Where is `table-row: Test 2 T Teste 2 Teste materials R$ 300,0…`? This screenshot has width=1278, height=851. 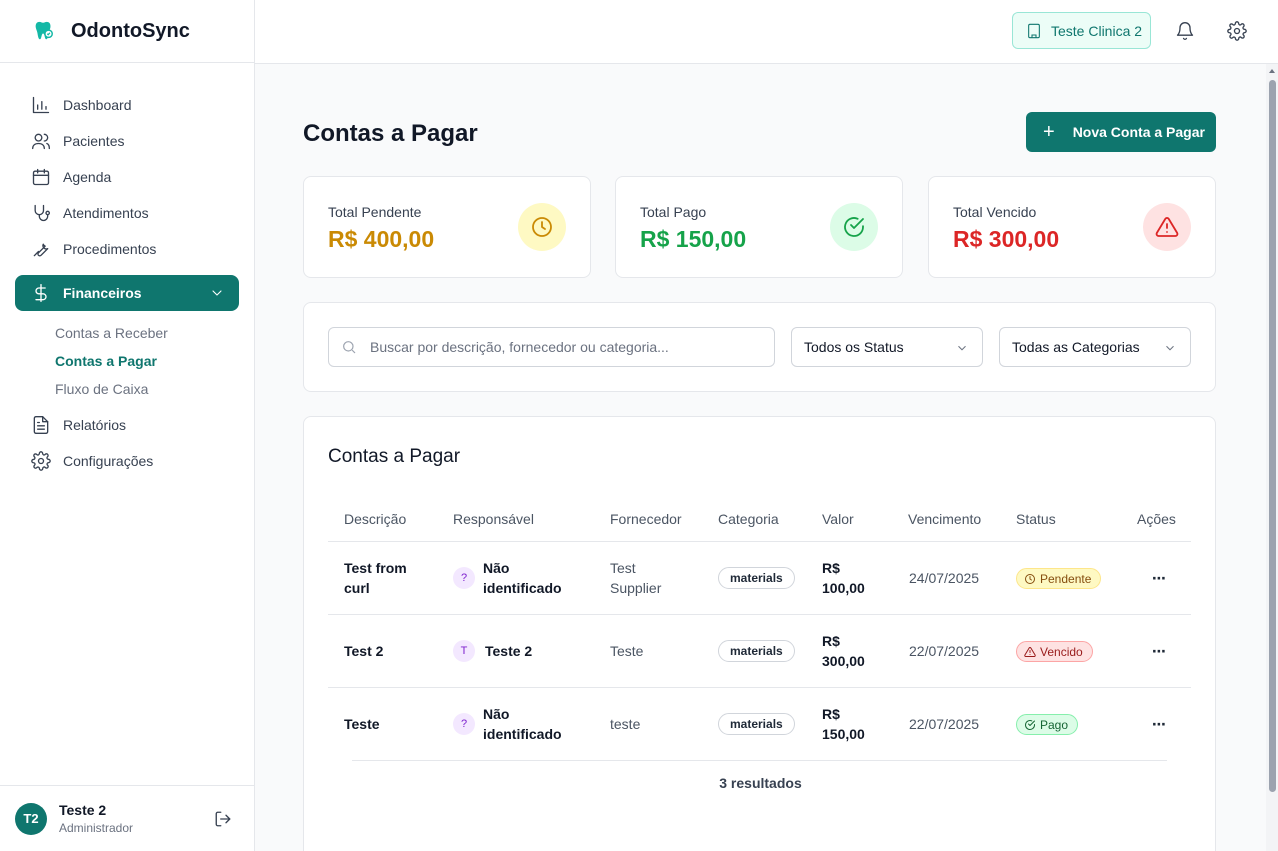 table-row: Test 2 T Teste 2 Teste materials R$ 300,0… is located at coordinates (759, 651).